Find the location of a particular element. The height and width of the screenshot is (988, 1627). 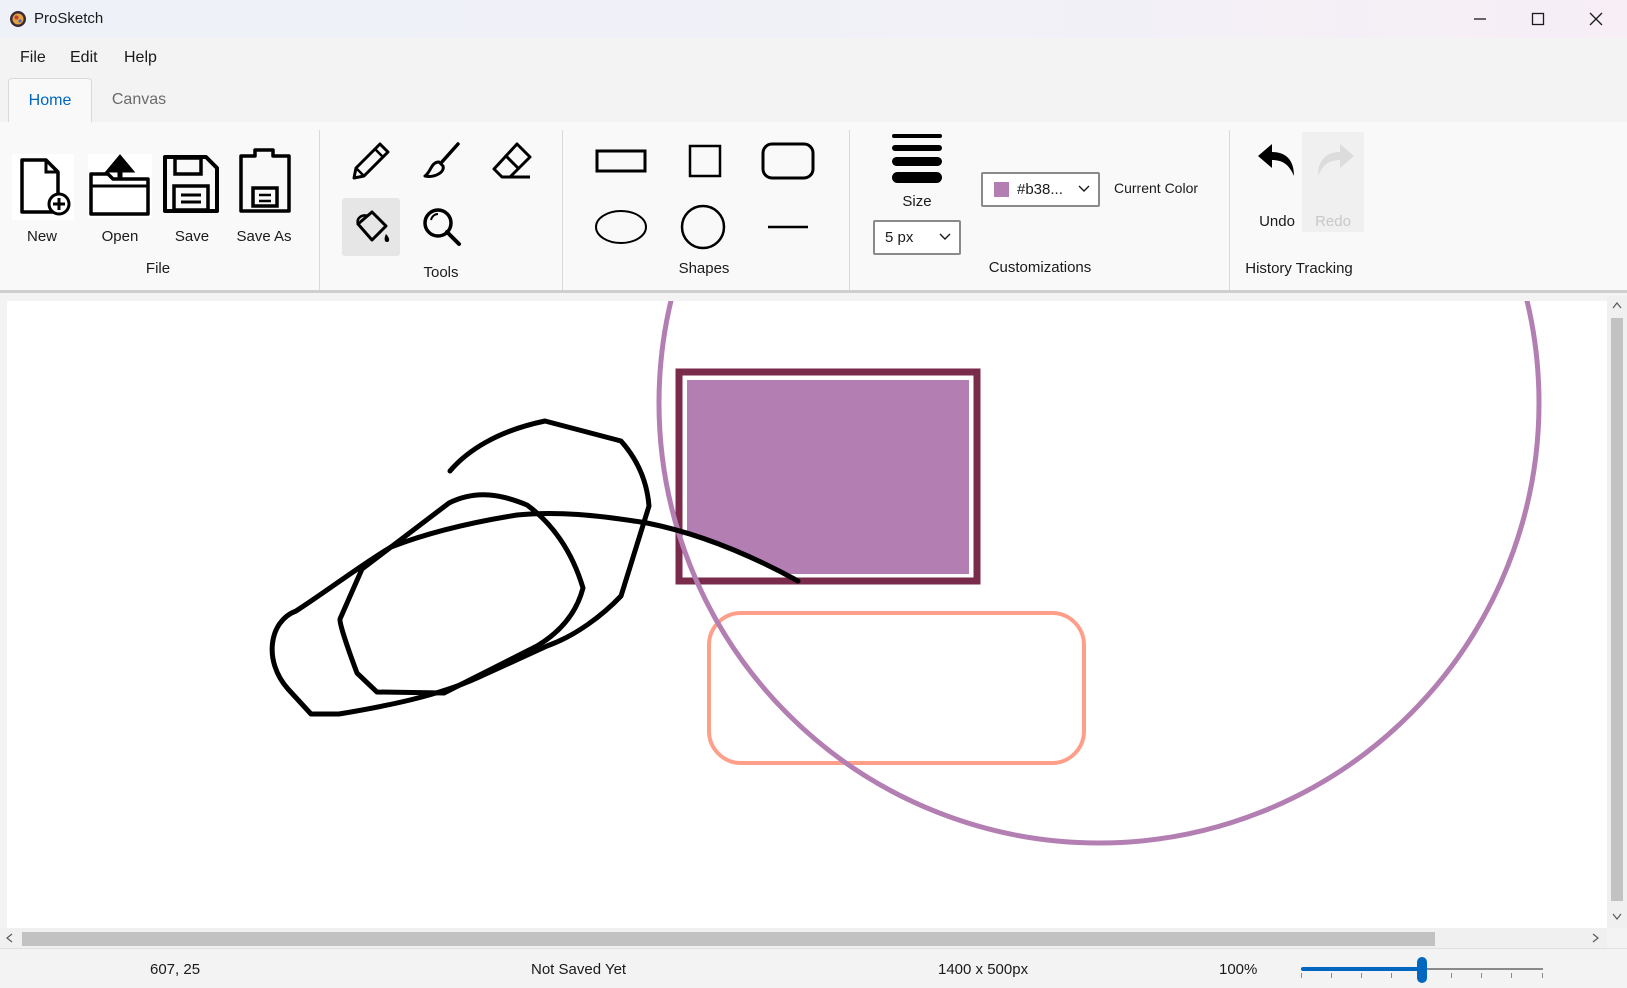

horizontal-scrollbar is located at coordinates (803, 938).